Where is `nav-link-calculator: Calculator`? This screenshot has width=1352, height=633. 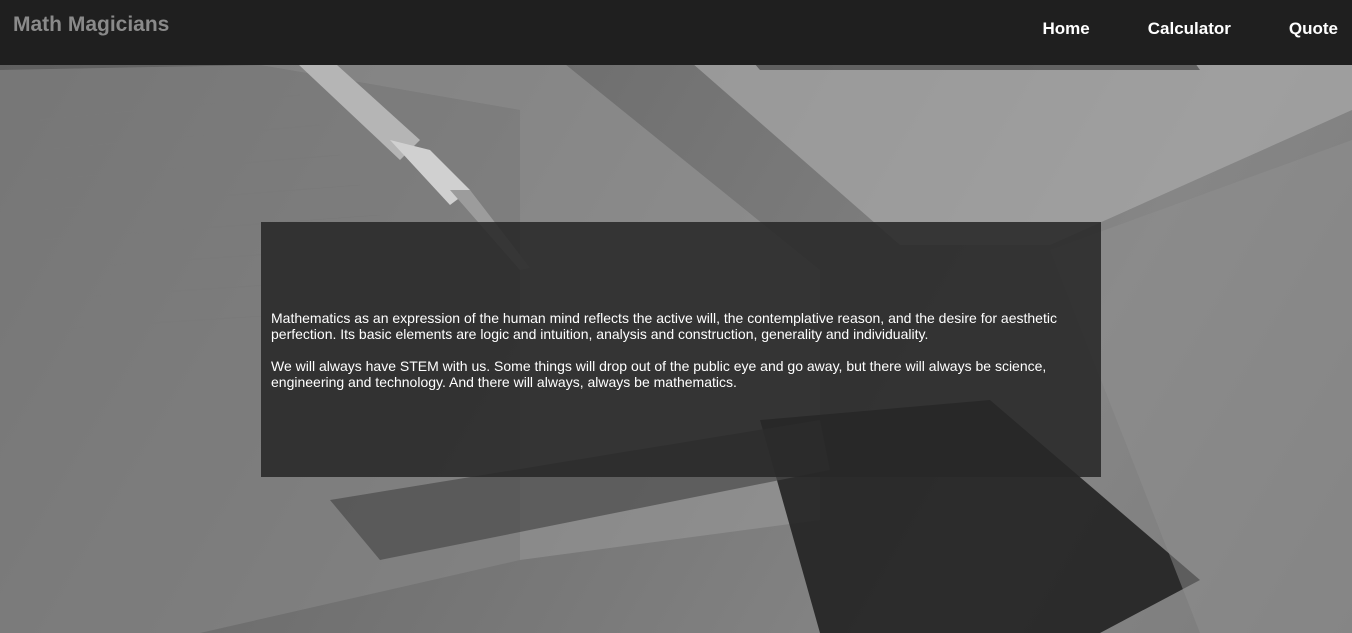
nav-link-calculator: Calculator is located at coordinates (1189, 29).